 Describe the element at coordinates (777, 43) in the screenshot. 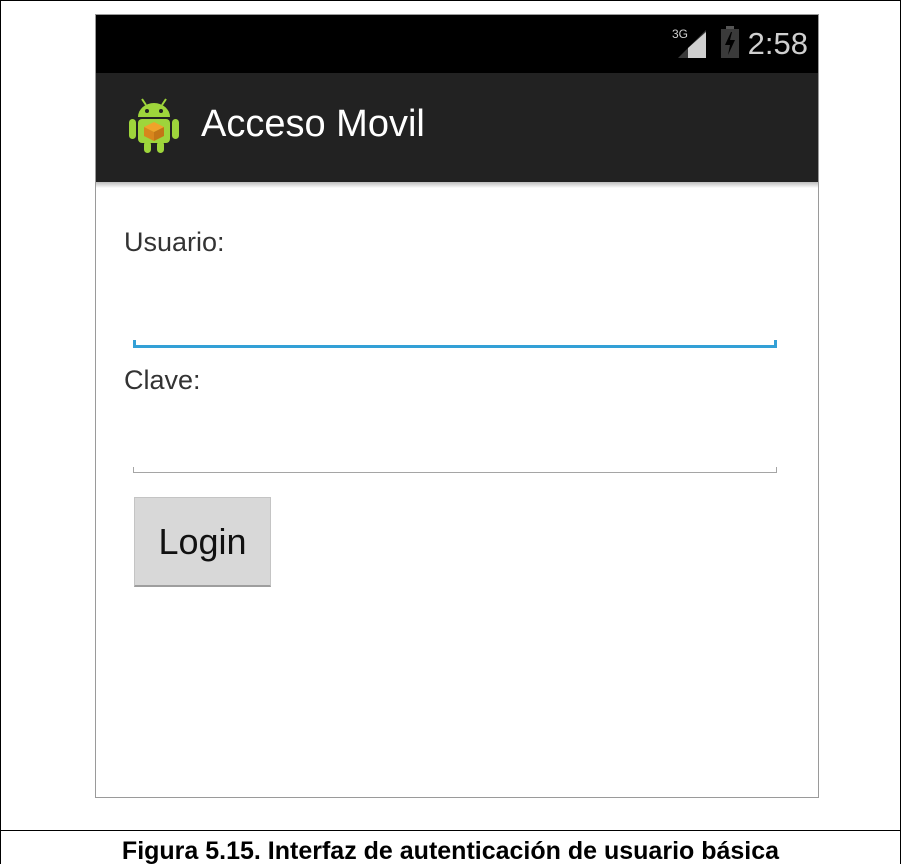

I see `clock: 2:58` at that location.